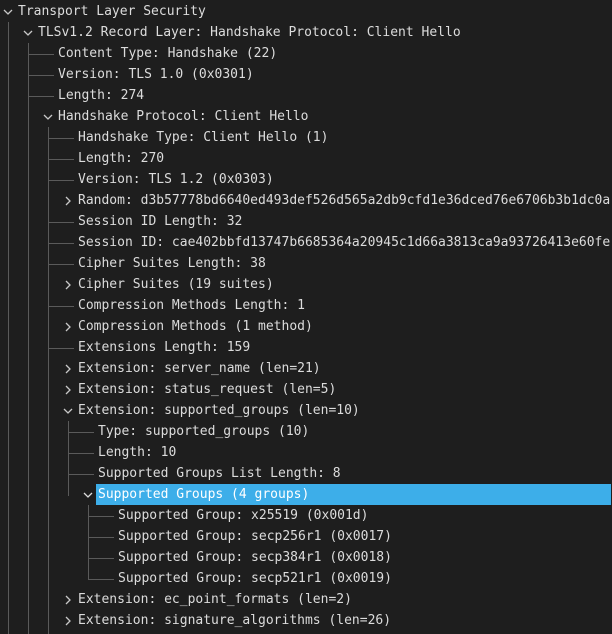 The image size is (612, 634). What do you see at coordinates (121, 158) in the screenshot?
I see `tree-node-label: Length: 270` at bounding box center [121, 158].